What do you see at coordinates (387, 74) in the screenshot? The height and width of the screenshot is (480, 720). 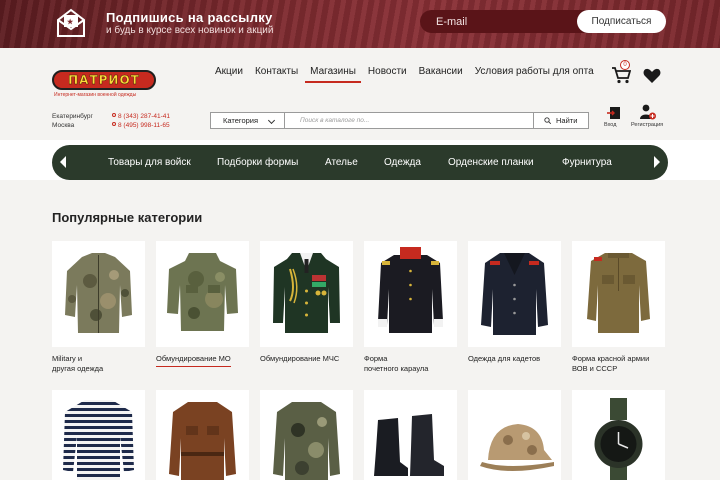 I see `nav-item-news: Новости` at bounding box center [387, 74].